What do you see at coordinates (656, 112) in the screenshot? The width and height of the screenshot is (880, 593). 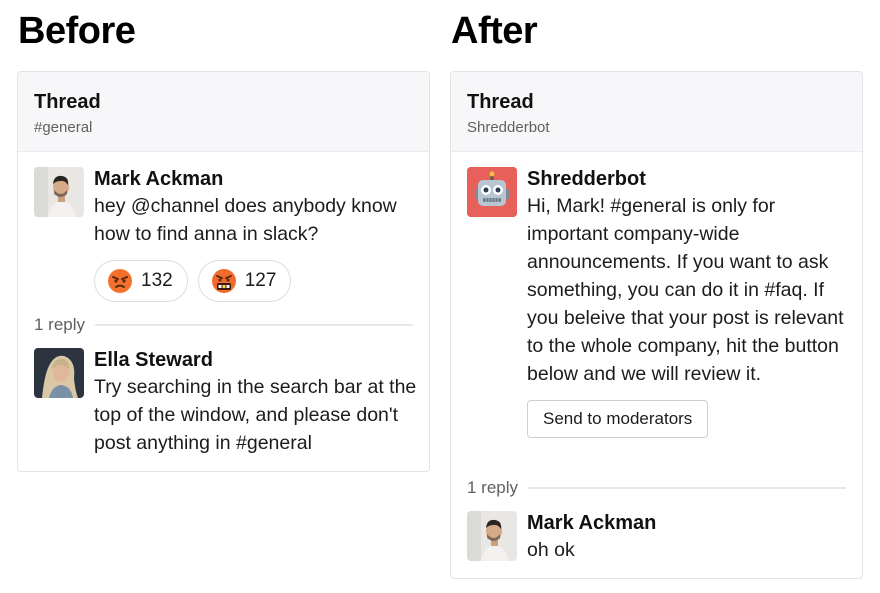 I see `thread-header: Thread Shredderbot` at bounding box center [656, 112].